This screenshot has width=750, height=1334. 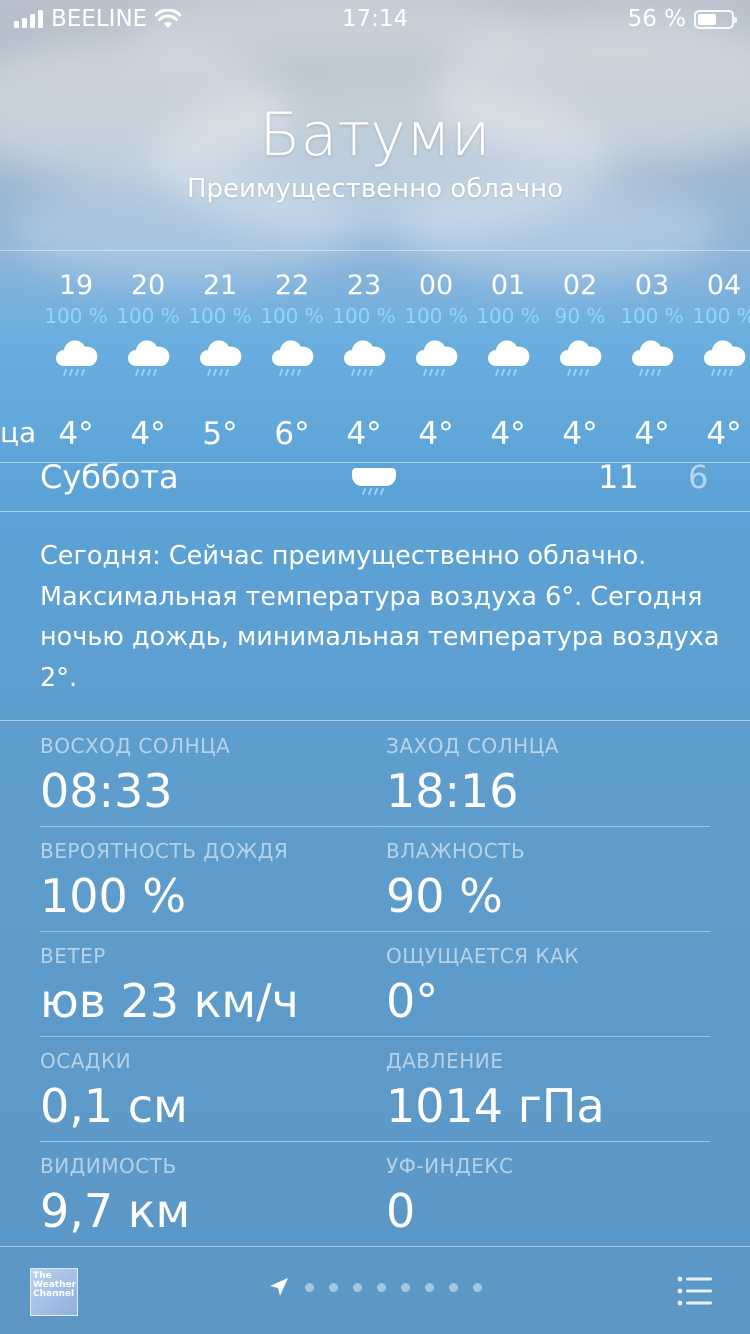 What do you see at coordinates (472, 746) in the screenshot?
I see `detail-label: ЗАХОД СОЛНЦА` at bounding box center [472, 746].